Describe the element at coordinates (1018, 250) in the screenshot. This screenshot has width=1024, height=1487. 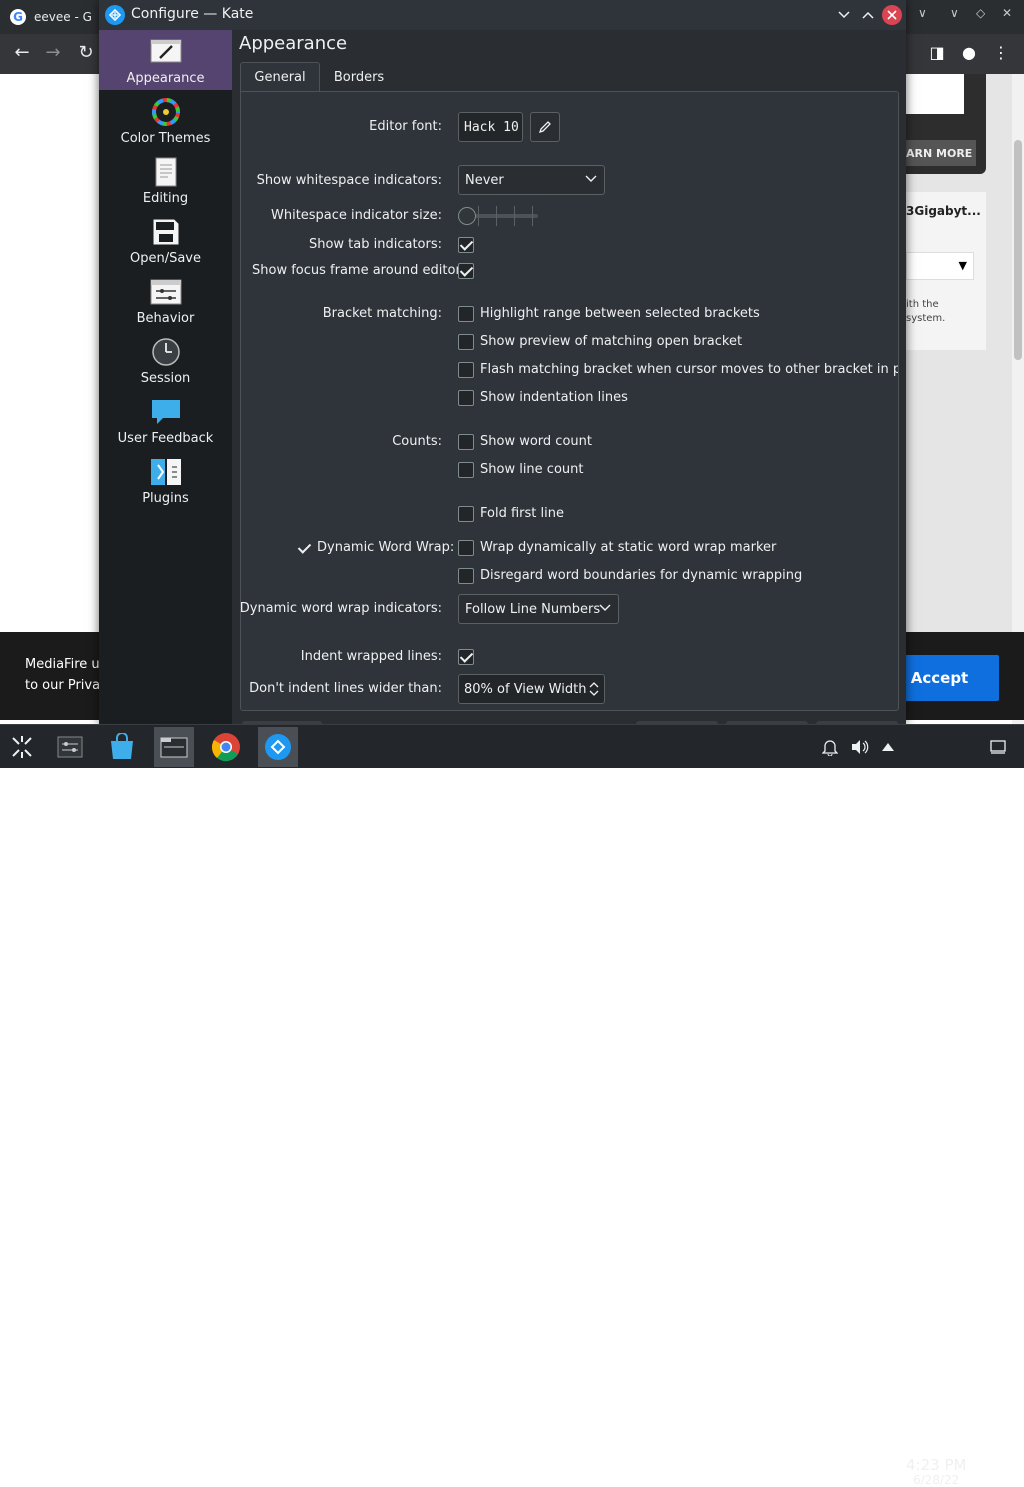
I see `page-scrollbar-thumb` at that location.